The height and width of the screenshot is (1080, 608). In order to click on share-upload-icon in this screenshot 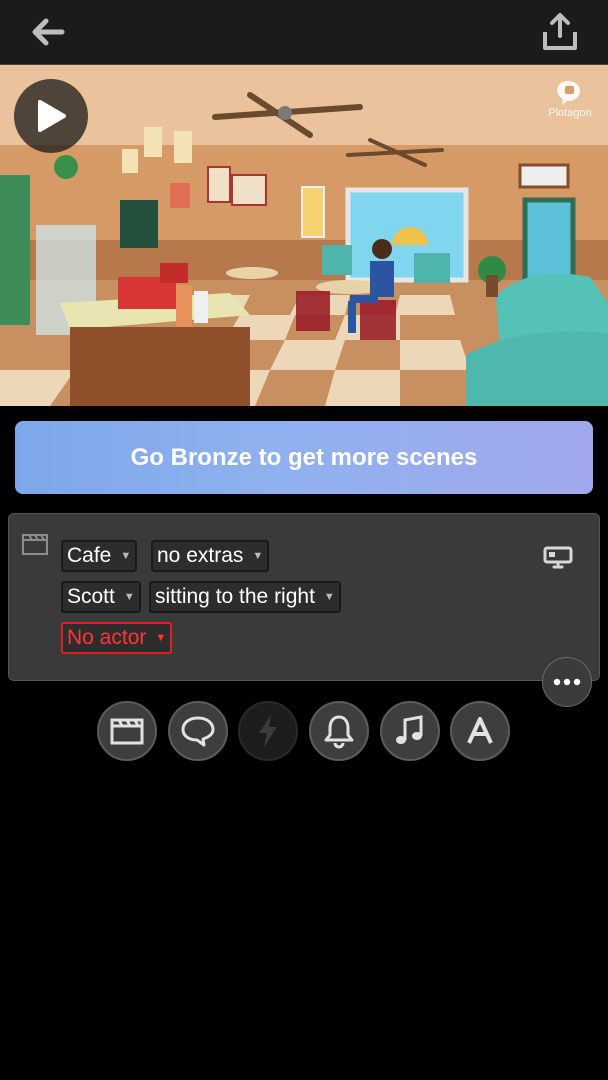, I will do `click(560, 31)`.